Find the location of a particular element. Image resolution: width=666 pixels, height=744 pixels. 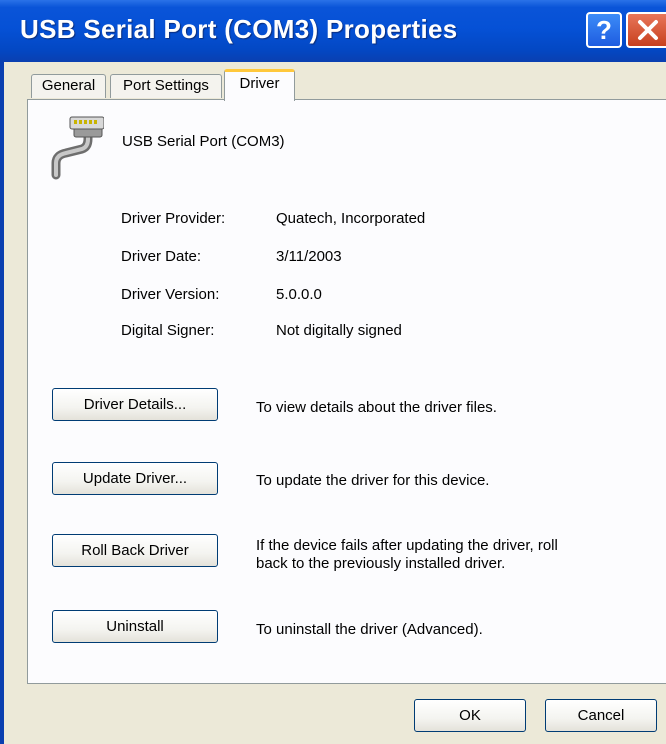

close-button is located at coordinates (646, 30).